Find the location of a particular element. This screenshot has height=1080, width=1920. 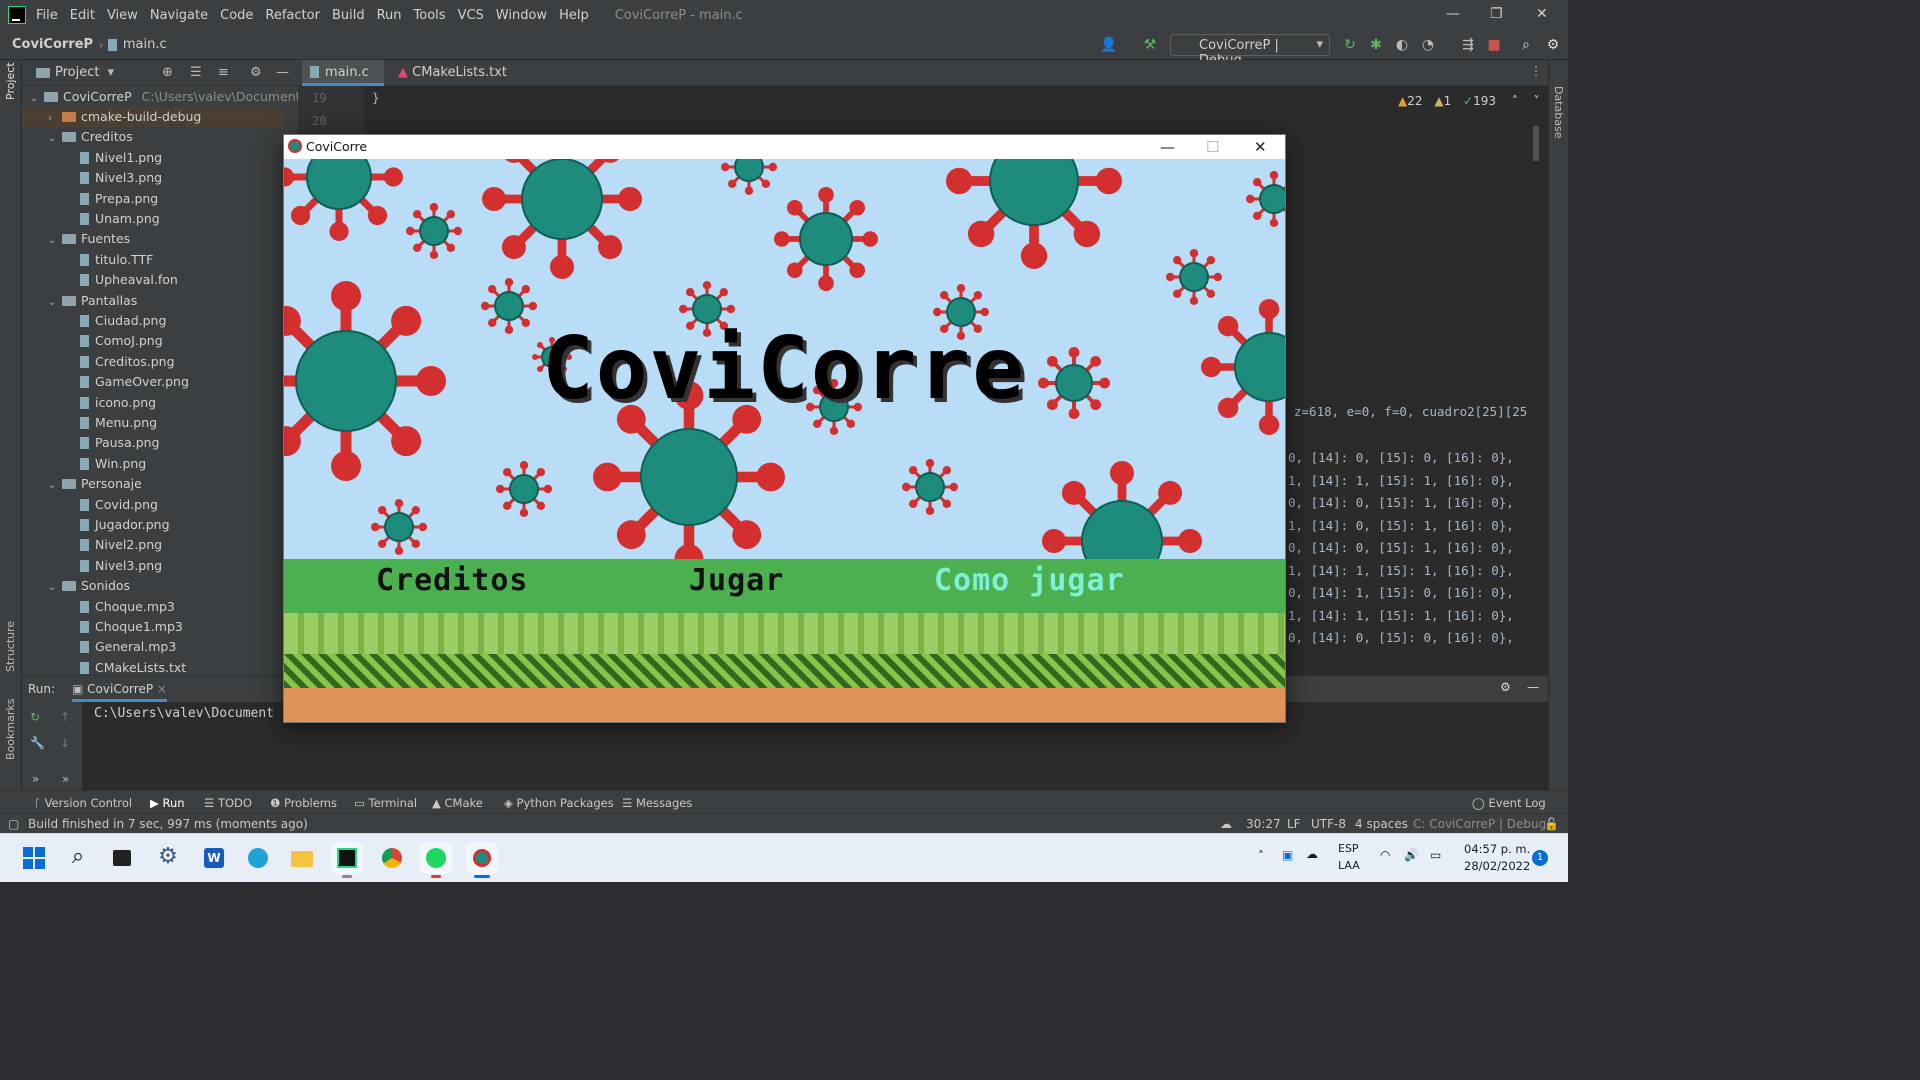

rerun-icon: ↻ is located at coordinates (35, 717).